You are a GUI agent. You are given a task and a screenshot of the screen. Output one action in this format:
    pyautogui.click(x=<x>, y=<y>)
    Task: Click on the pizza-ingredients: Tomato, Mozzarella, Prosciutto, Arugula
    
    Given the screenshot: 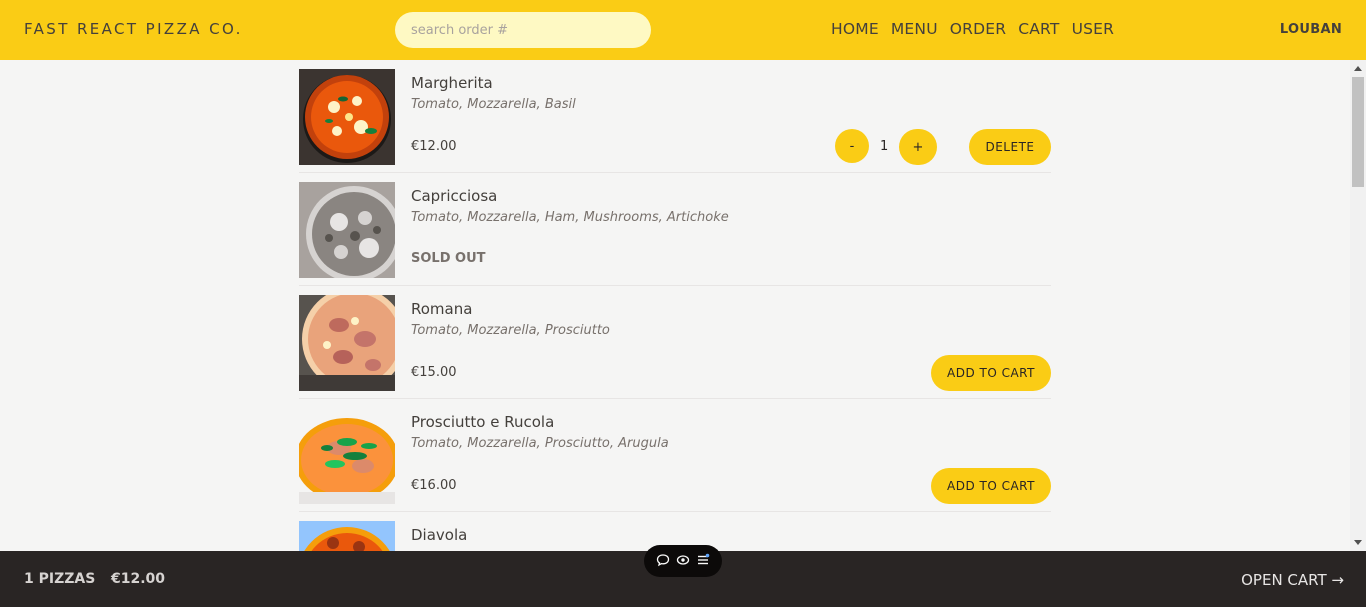 What is the action you would take?
    pyautogui.click(x=540, y=443)
    